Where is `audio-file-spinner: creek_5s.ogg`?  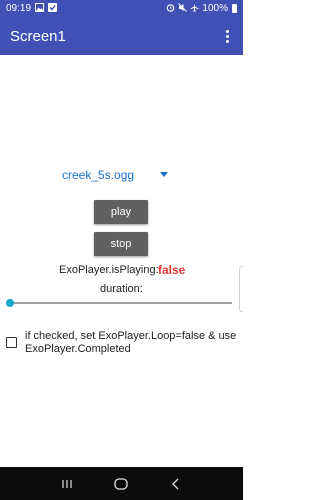
audio-file-spinner: creek_5s.ogg is located at coordinates (122, 175).